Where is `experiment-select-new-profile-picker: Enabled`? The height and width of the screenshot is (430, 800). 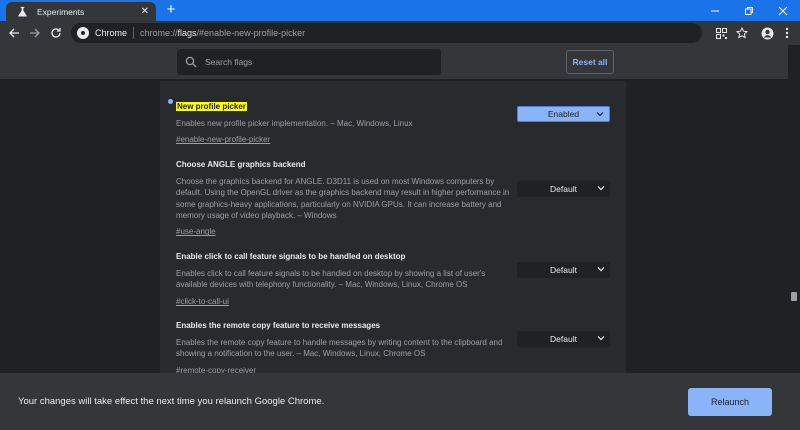 experiment-select-new-profile-picker: Enabled is located at coordinates (563, 114).